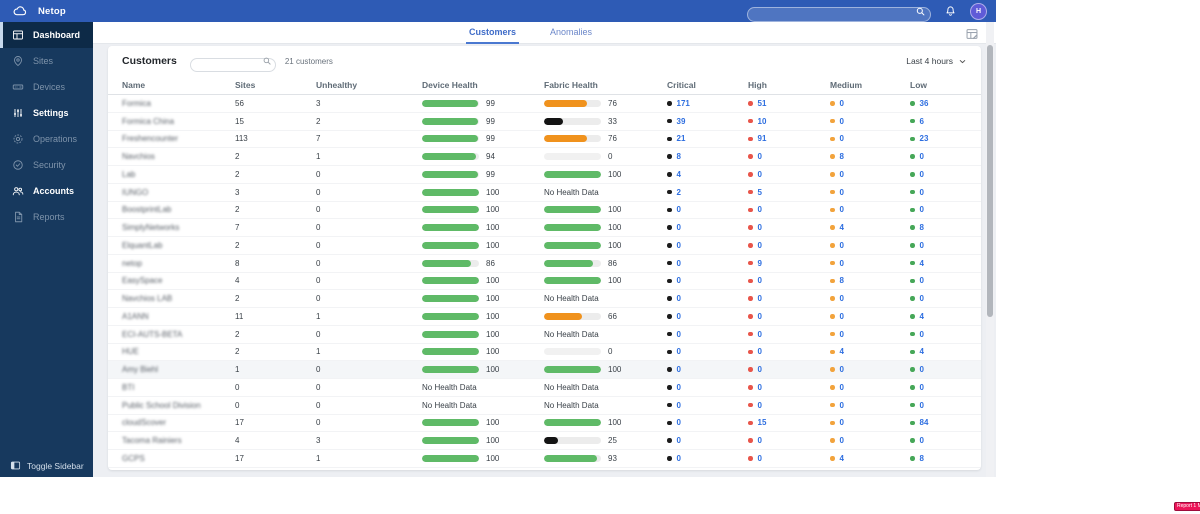  What do you see at coordinates (544, 211) in the screenshot?
I see `table-row: BoostprintLab 2 0 100 100 0 0 0 0` at bounding box center [544, 211].